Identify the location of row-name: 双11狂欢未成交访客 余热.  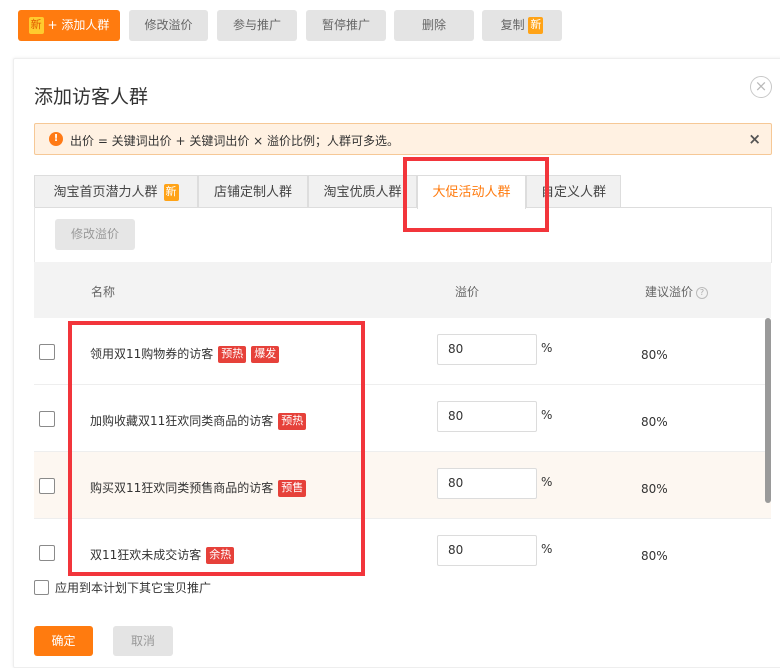
(162, 555).